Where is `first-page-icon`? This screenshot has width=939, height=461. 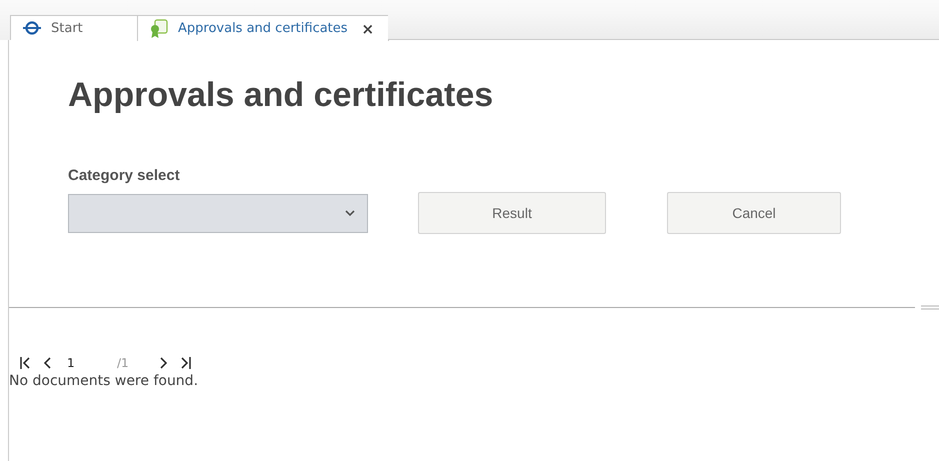
first-page-icon is located at coordinates (25, 363).